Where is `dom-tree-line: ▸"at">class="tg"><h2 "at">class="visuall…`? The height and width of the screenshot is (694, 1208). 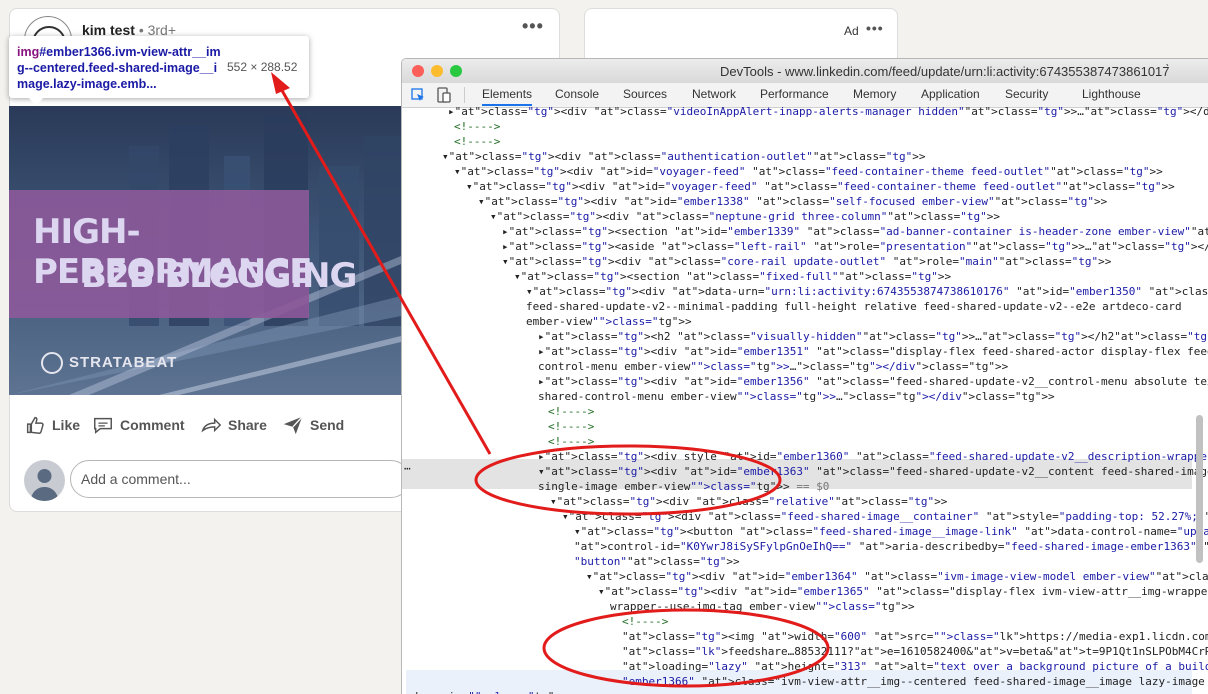
dom-tree-line: ▸"at">class="tg"><h2 "at">class="visuall… is located at coordinates (873, 336).